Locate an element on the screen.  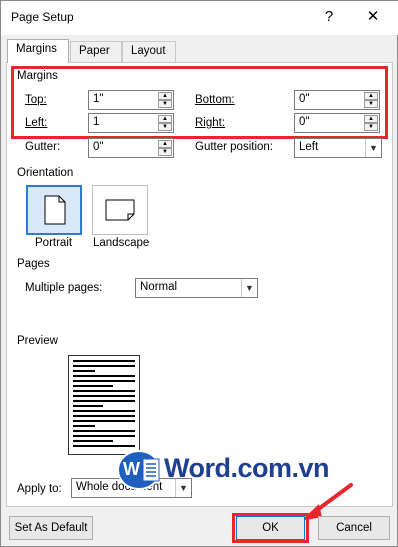
bottom-label: Bottom: is located at coordinates (215, 100).